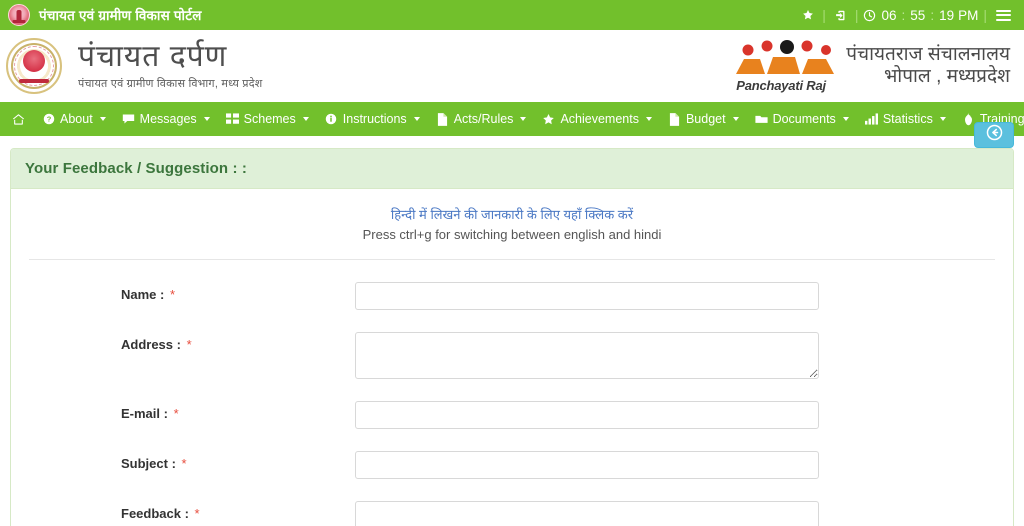 This screenshot has height=526, width=1024. I want to click on nav-label: Budget, so click(705, 119).